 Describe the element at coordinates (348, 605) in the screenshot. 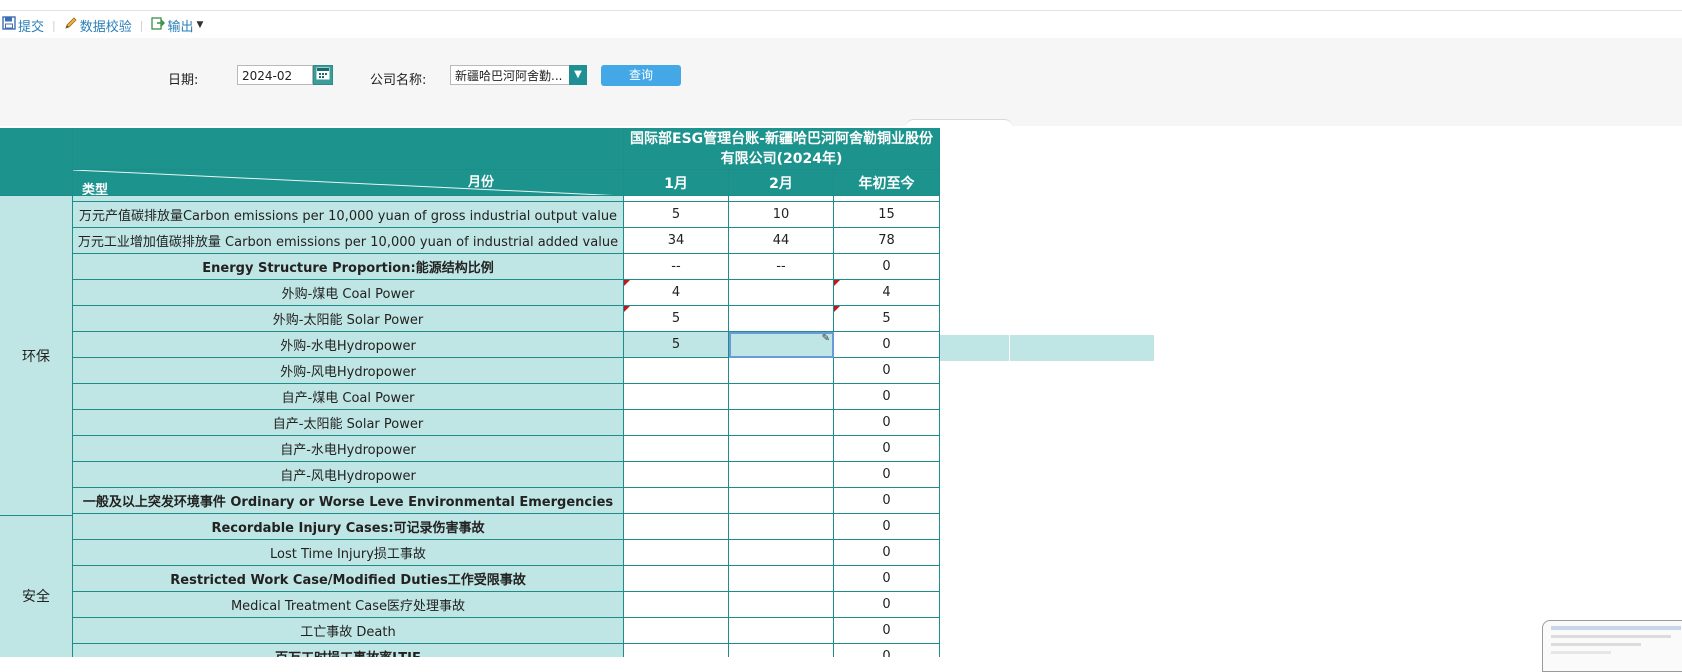

I see `row-label: Medical Treatment Case医疗处理事故` at that location.